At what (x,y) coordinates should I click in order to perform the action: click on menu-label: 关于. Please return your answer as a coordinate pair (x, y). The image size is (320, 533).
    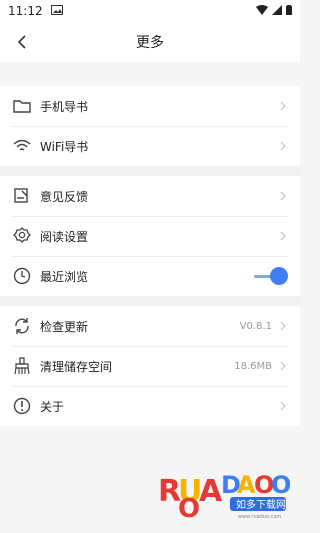
    Looking at the image, I should click on (52, 406).